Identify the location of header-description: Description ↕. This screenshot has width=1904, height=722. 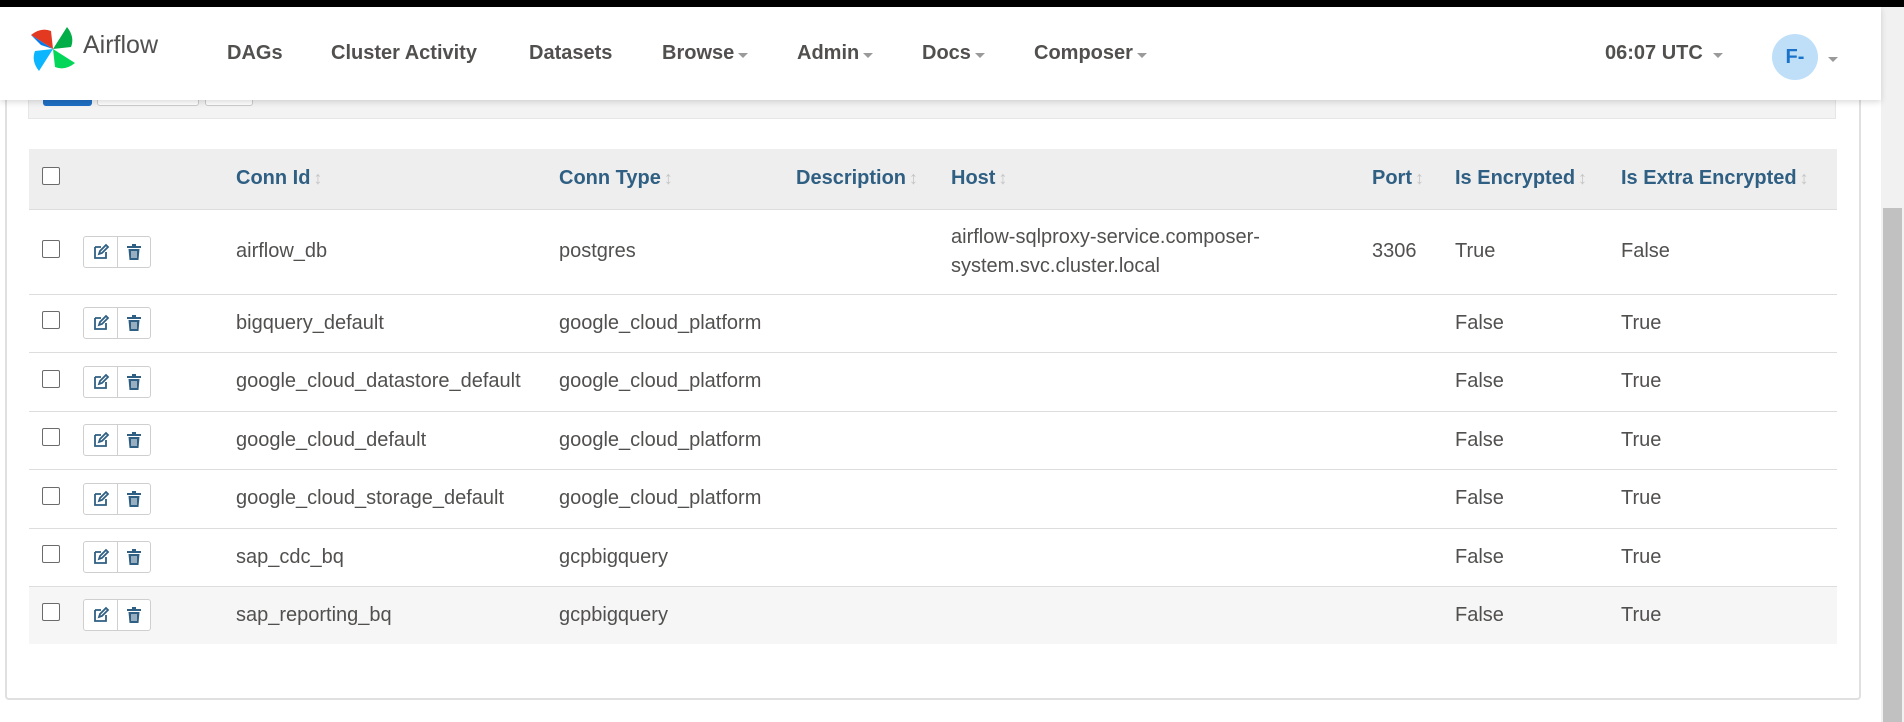
(873, 179).